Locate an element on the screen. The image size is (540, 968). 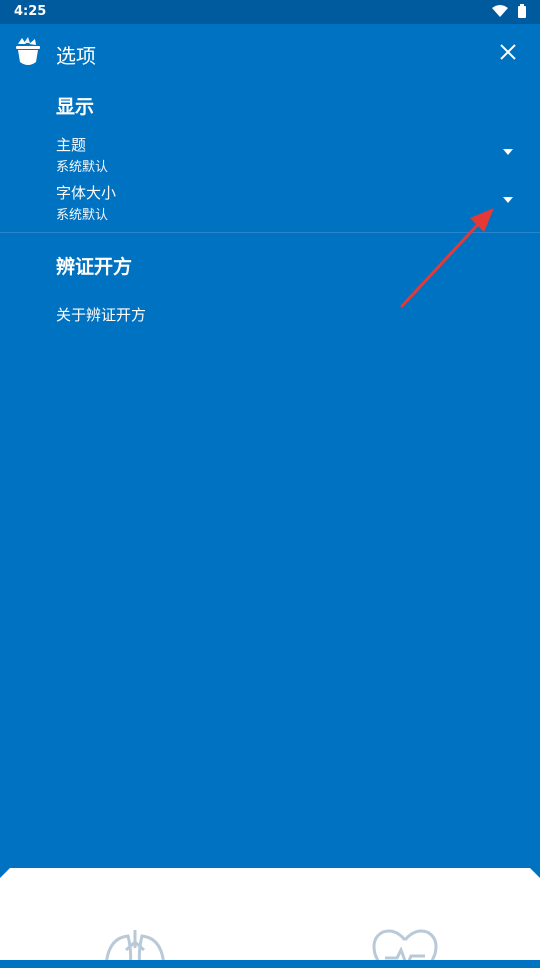
wifi-icon is located at coordinates (500, 11).